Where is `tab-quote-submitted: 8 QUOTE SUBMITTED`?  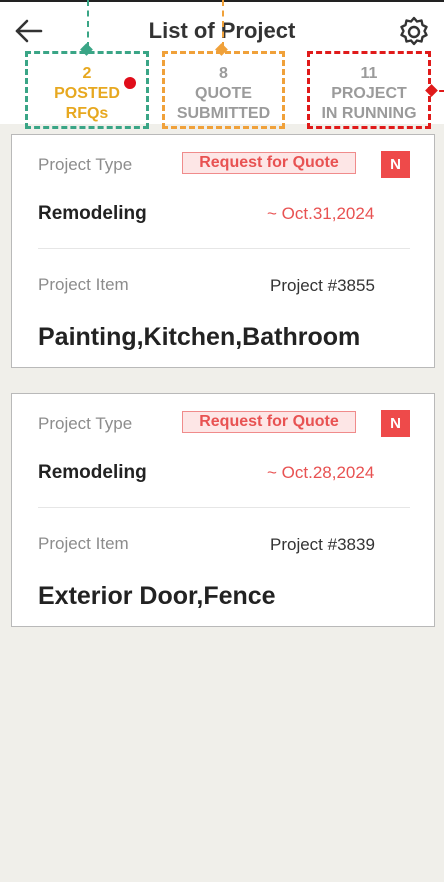 tab-quote-submitted: 8 QUOTE SUBMITTED is located at coordinates (223, 90).